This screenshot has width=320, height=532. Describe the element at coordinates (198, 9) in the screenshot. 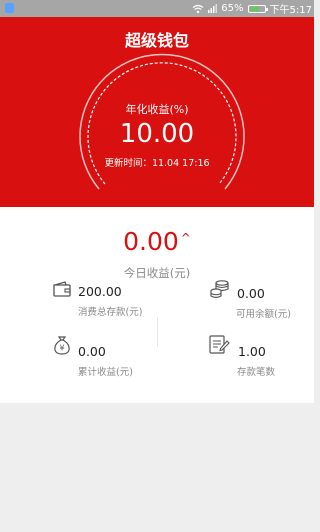

I see `wifi-icon` at that location.